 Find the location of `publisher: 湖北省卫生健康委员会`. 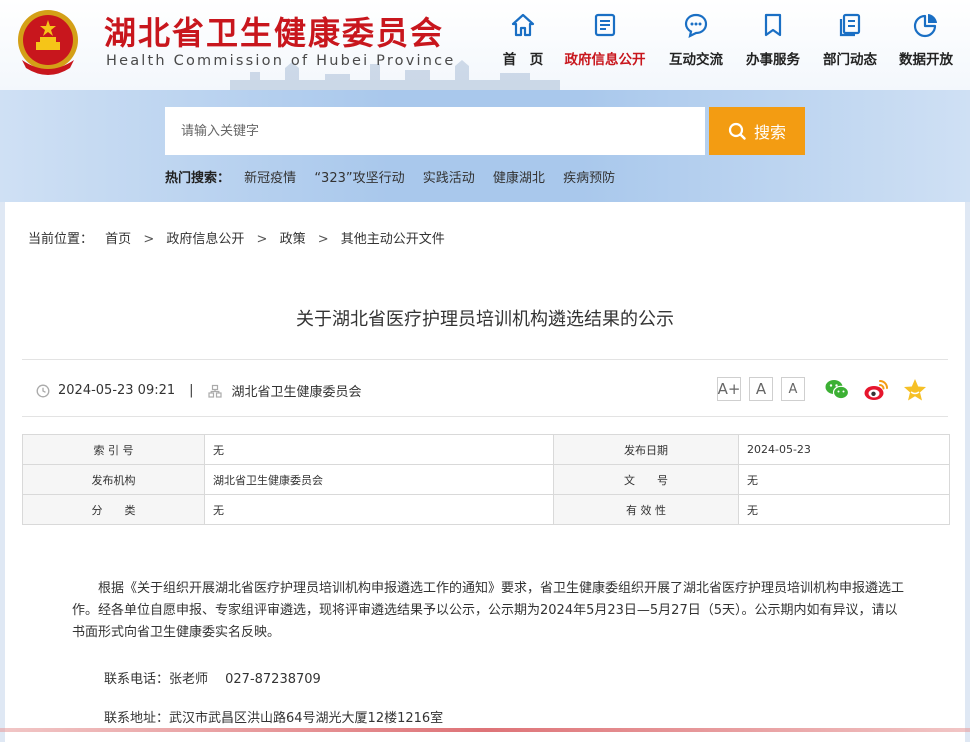

publisher: 湖北省卫生健康委员会 is located at coordinates (296, 392).